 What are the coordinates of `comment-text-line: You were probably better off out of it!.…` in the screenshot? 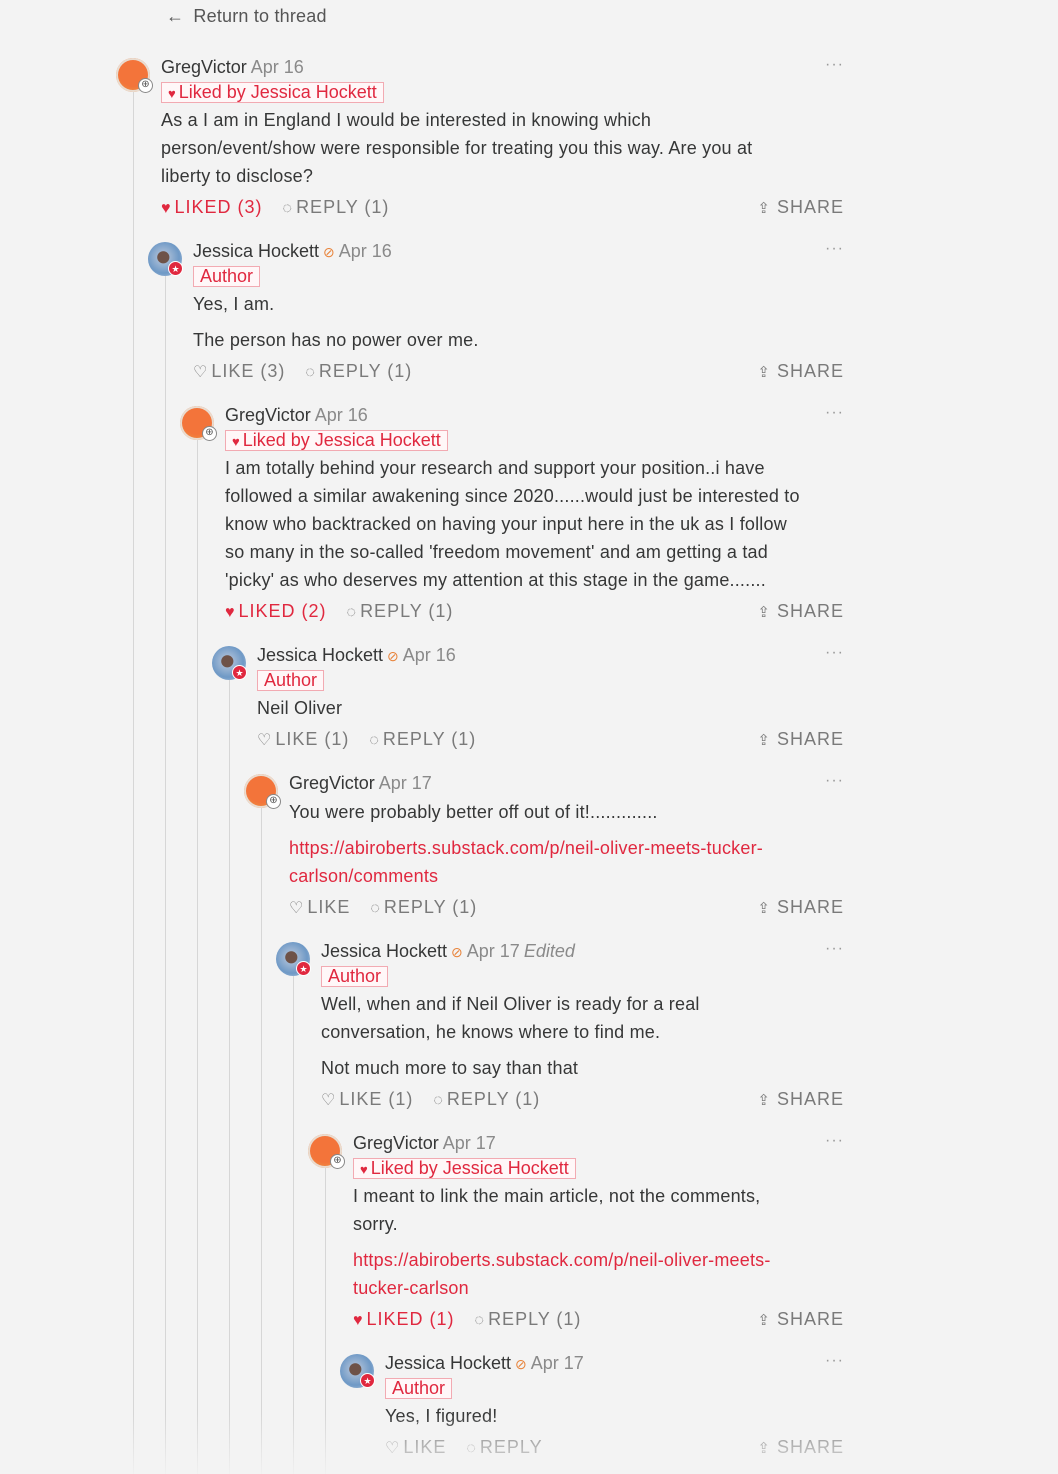 It's located at (473, 812).